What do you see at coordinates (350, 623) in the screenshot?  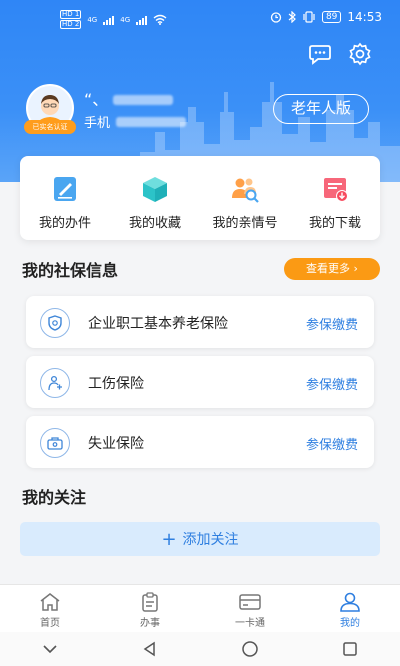 I see `tab-label: 我的` at bounding box center [350, 623].